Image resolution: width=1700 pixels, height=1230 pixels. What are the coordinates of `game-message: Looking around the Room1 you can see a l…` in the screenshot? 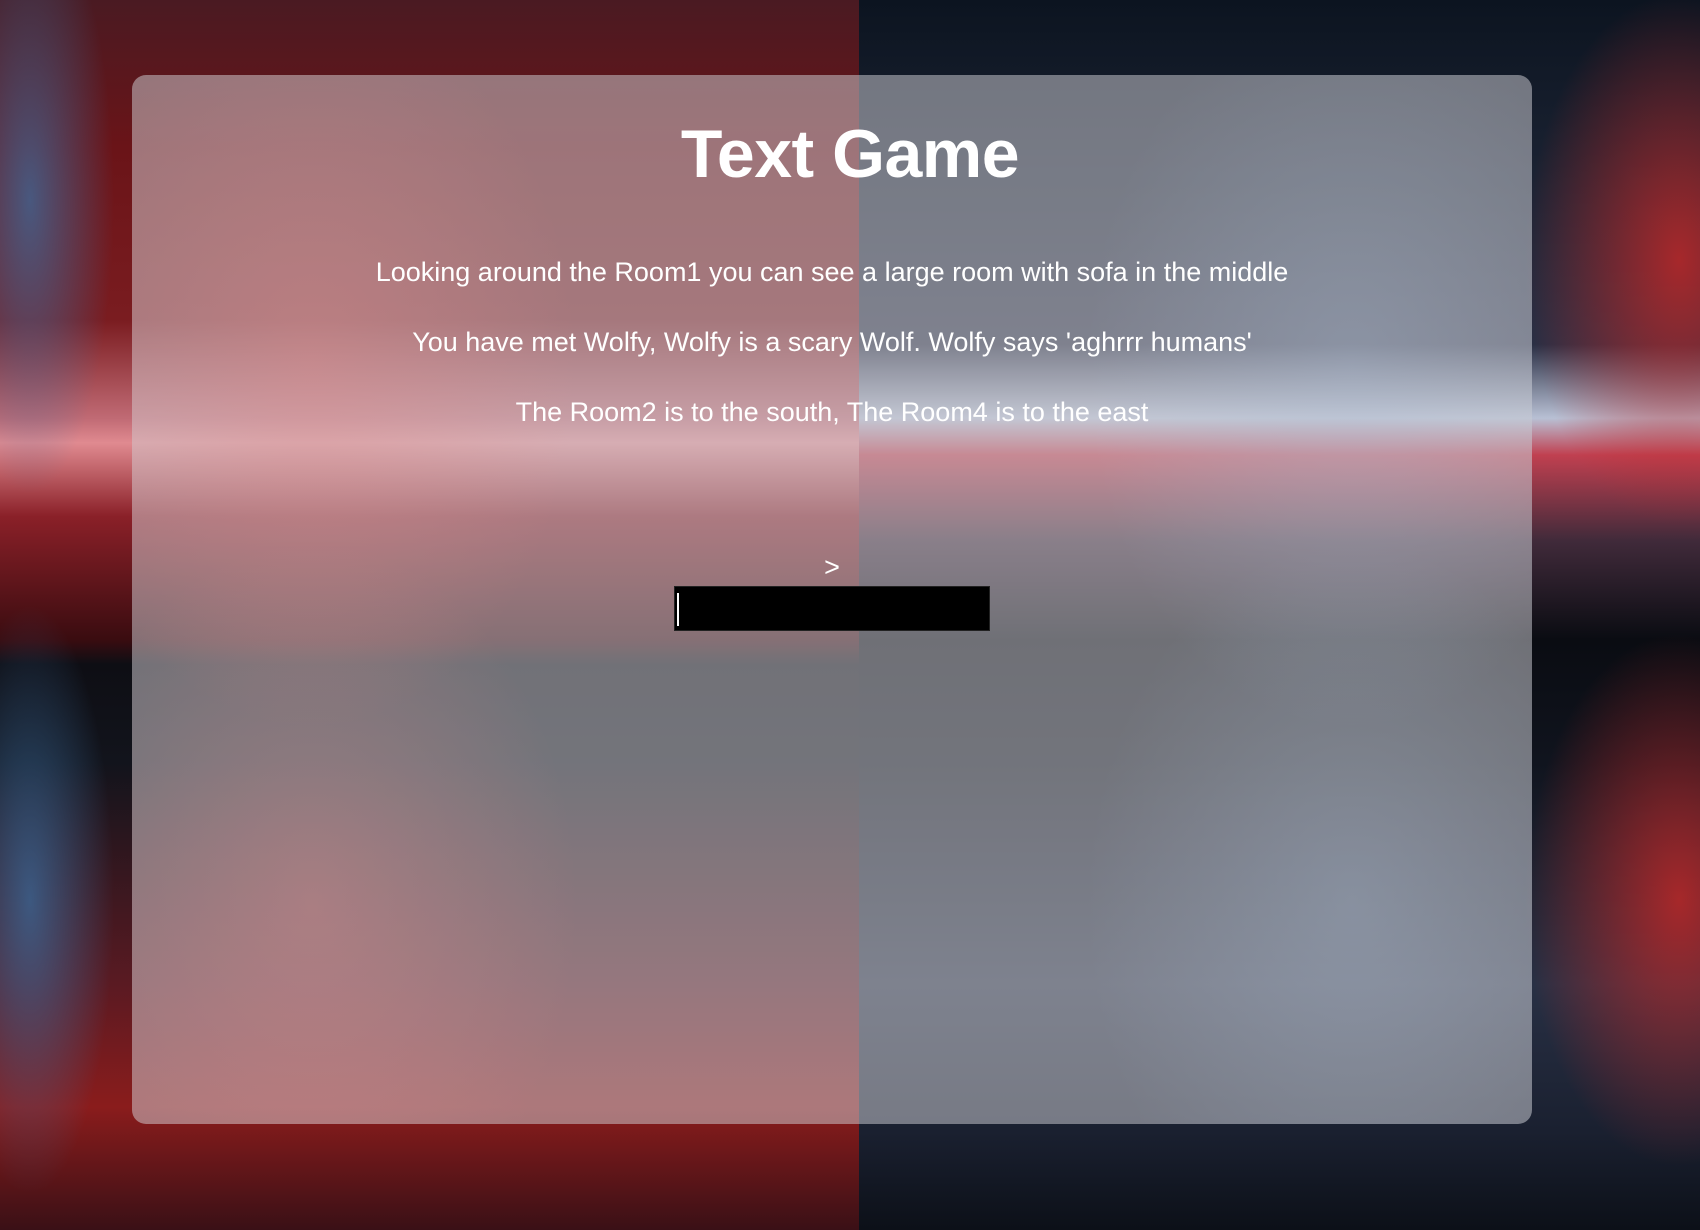 It's located at (832, 272).